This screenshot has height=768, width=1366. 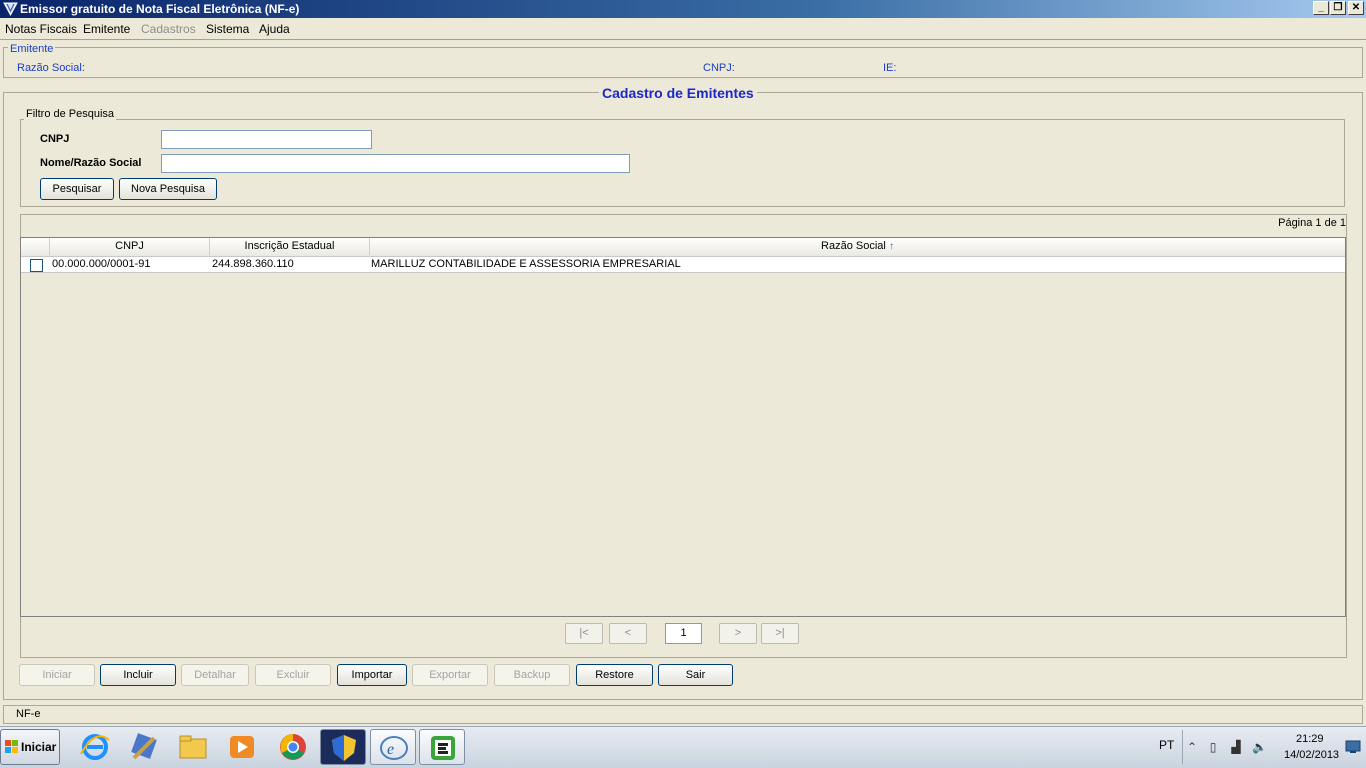 I want to click on cell-cnpj: 00.000.000/0001-91, so click(x=101, y=264).